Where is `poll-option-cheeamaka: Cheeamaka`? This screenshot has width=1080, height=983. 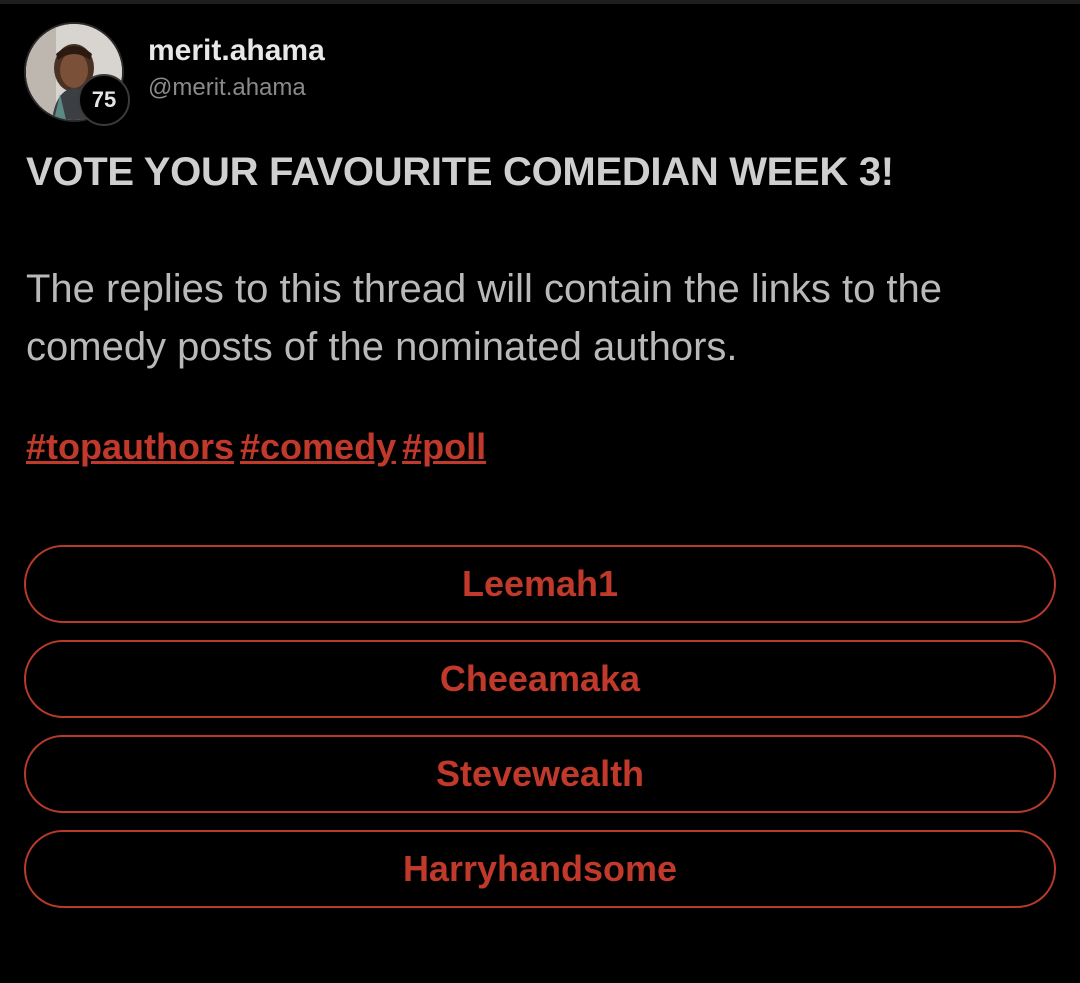 poll-option-cheeamaka: Cheeamaka is located at coordinates (540, 679).